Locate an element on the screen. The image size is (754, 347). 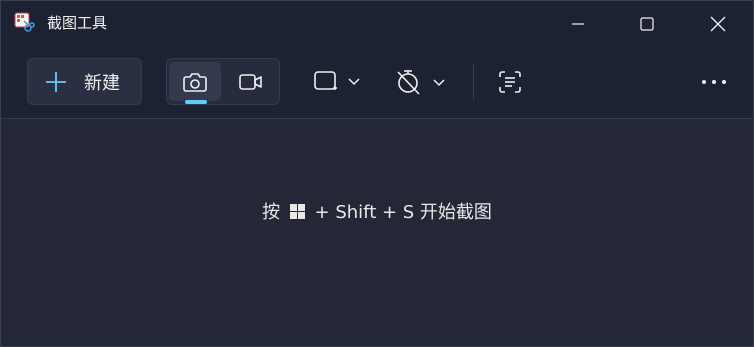
timer-off-icon is located at coordinates (421, 82).